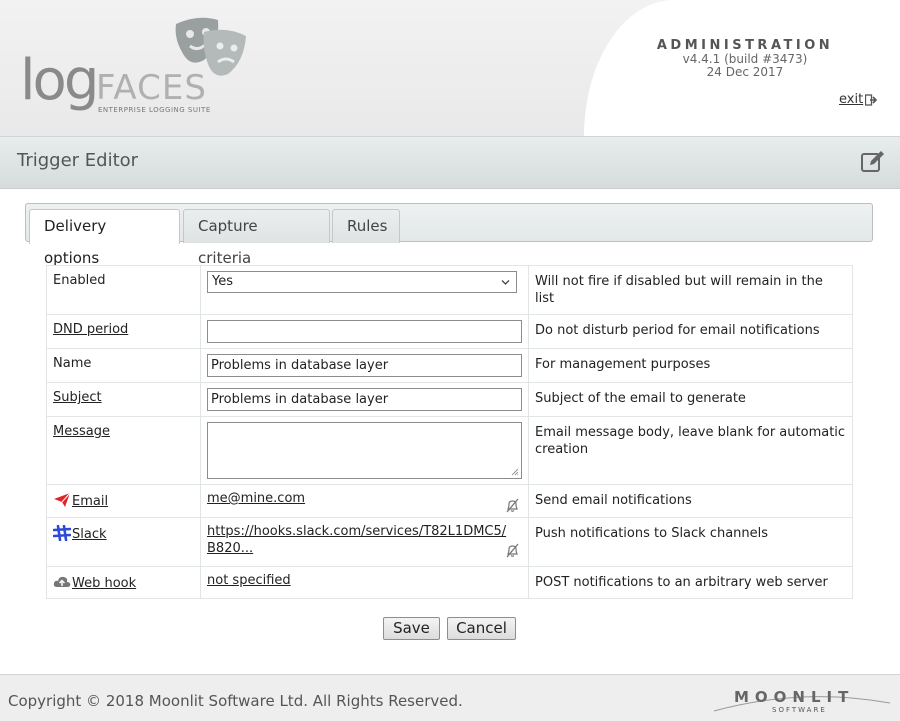 This screenshot has height=721, width=900. What do you see at coordinates (364, 331) in the screenshot?
I see `dnd-period-input` at bounding box center [364, 331].